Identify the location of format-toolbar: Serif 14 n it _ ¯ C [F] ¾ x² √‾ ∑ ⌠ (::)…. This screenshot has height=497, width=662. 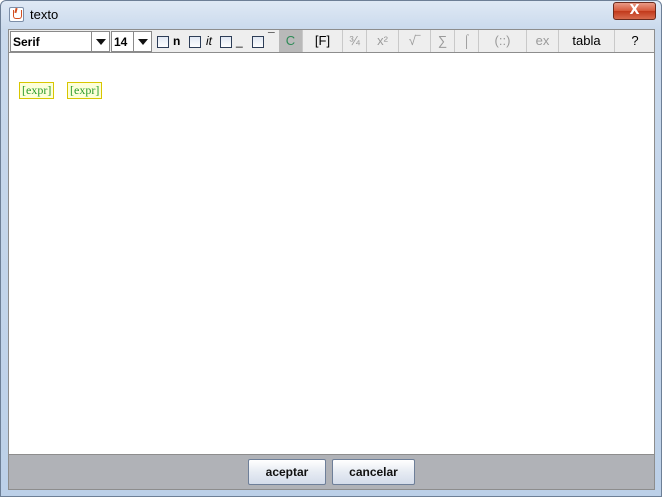
(331, 41).